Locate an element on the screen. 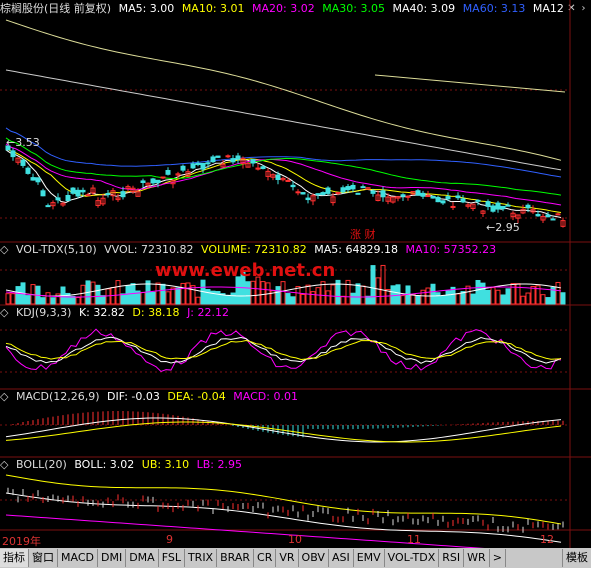  tab-rsi: RSI is located at coordinates (452, 558).